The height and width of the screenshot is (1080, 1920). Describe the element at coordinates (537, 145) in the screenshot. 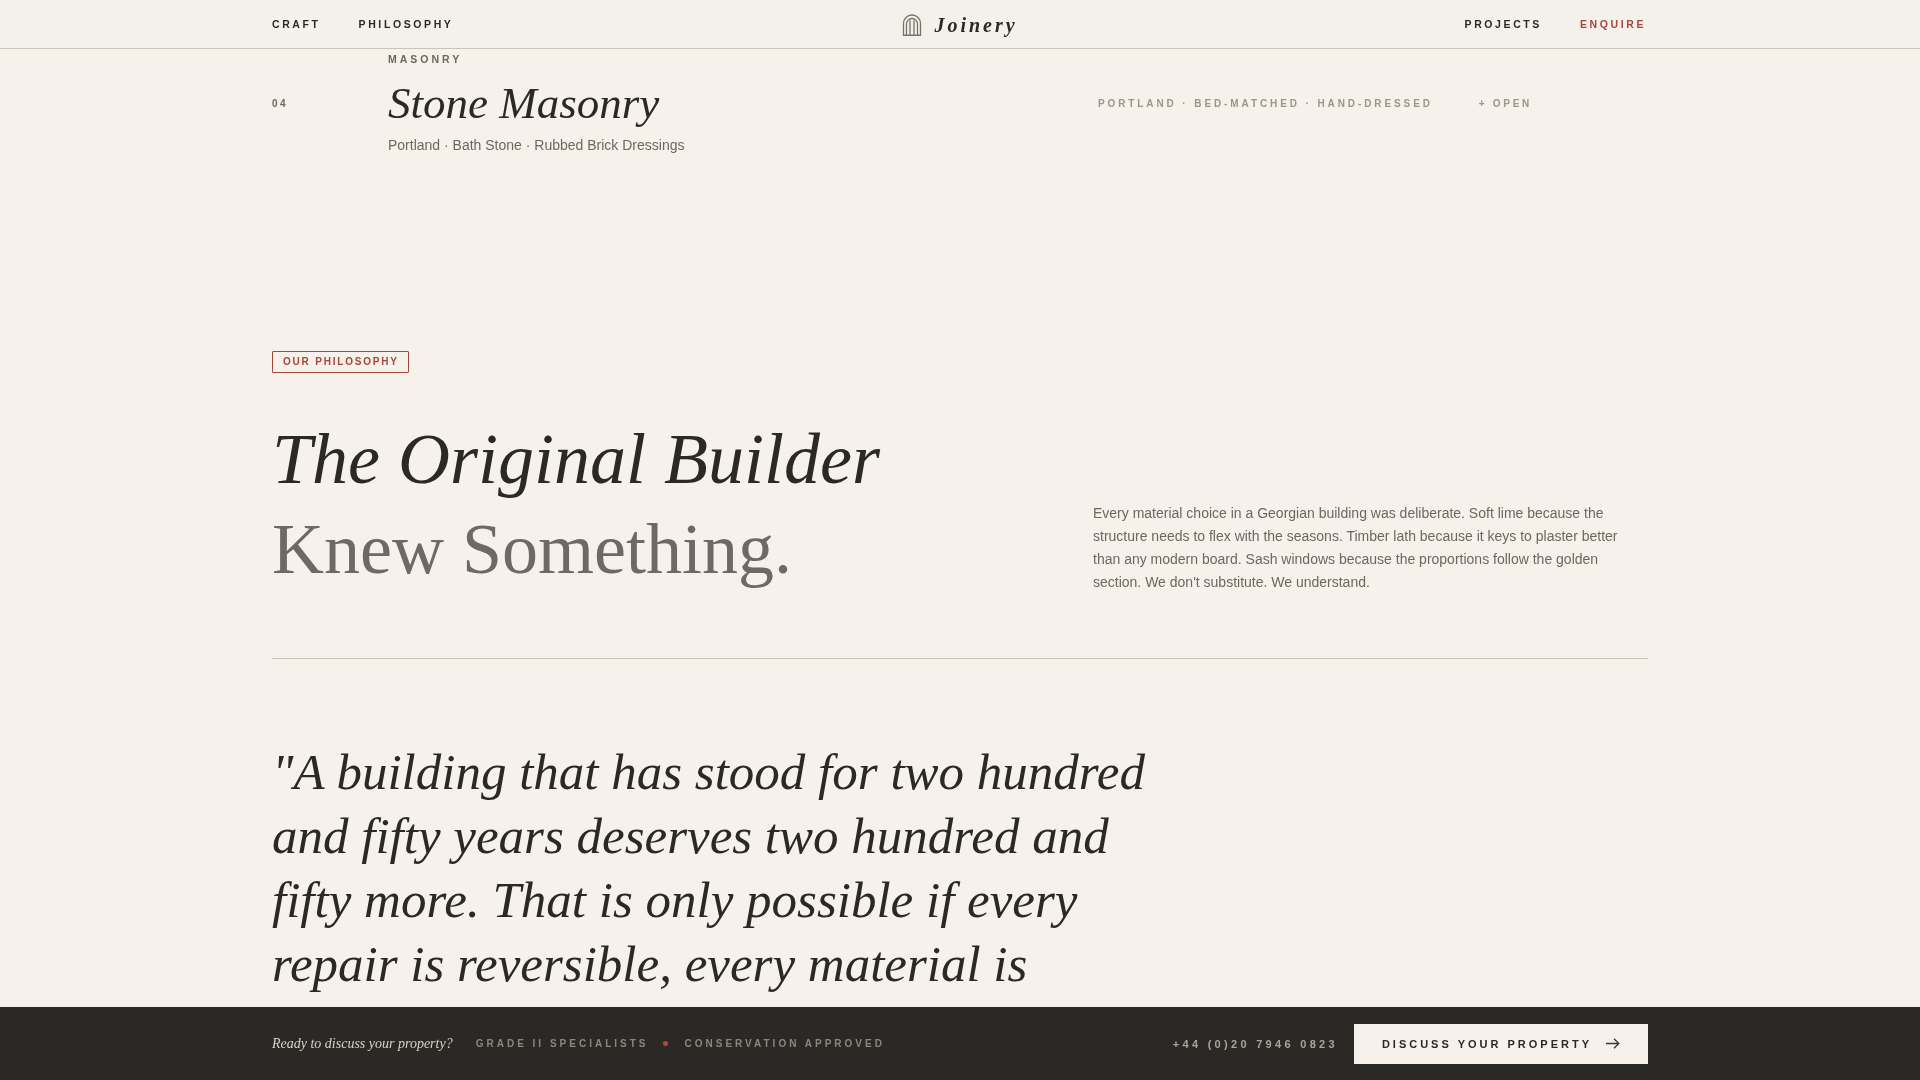

I see `service-materials: Portland · Bath Stone · Rubbed Brick Dressings` at that location.